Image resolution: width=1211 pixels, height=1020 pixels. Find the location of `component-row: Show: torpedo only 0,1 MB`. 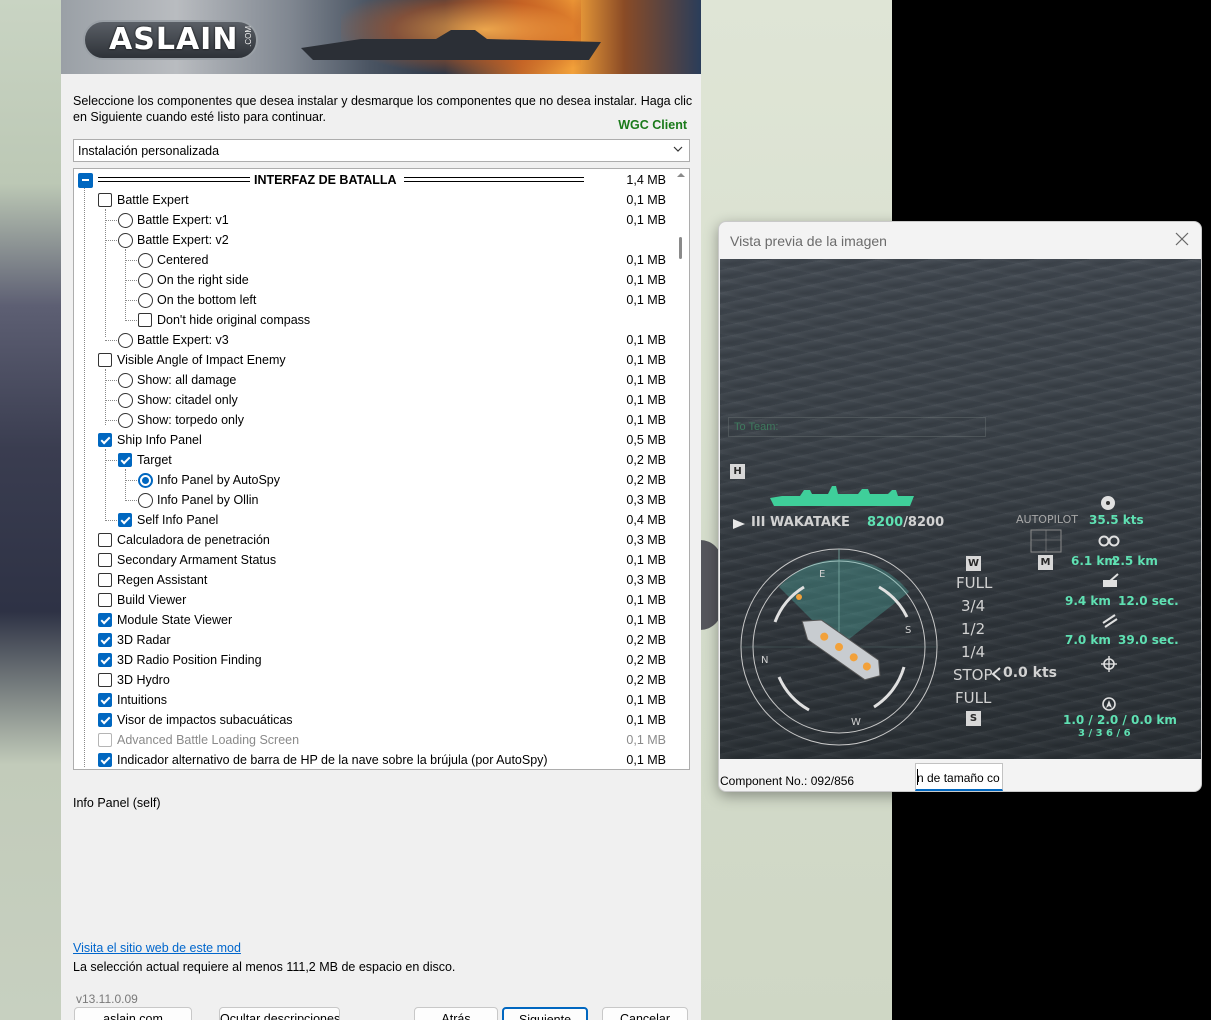

component-row: Show: torpedo only 0,1 MB is located at coordinates (373, 420).